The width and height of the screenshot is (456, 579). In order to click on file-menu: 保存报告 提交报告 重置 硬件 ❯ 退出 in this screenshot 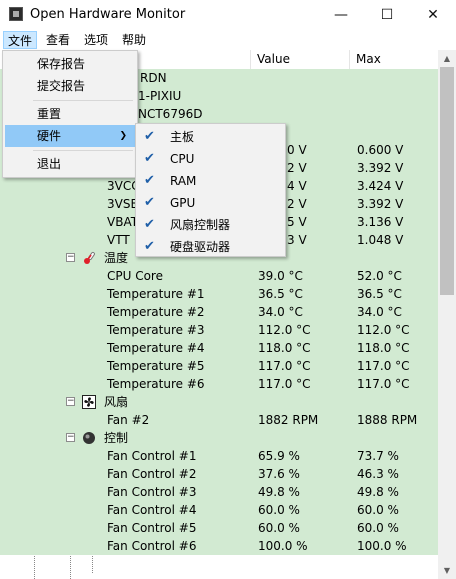, I will do `click(70, 114)`.